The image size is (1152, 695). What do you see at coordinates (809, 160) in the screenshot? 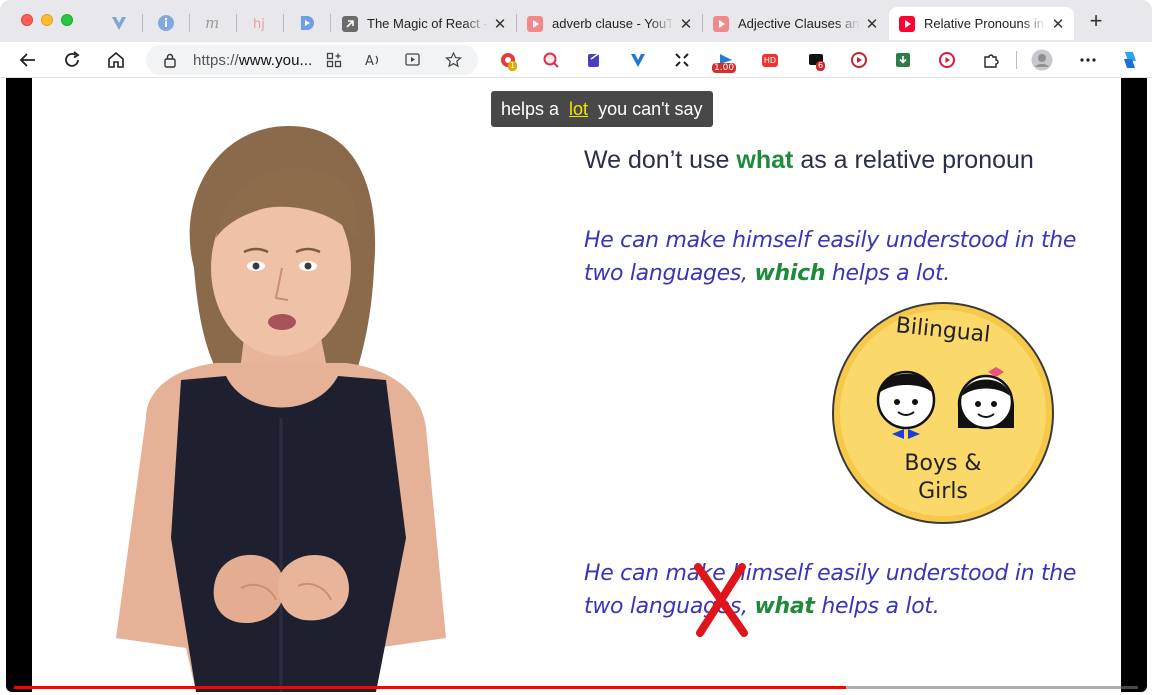
I see `slide-heading: We don’t use what as a relative pronoun` at bounding box center [809, 160].